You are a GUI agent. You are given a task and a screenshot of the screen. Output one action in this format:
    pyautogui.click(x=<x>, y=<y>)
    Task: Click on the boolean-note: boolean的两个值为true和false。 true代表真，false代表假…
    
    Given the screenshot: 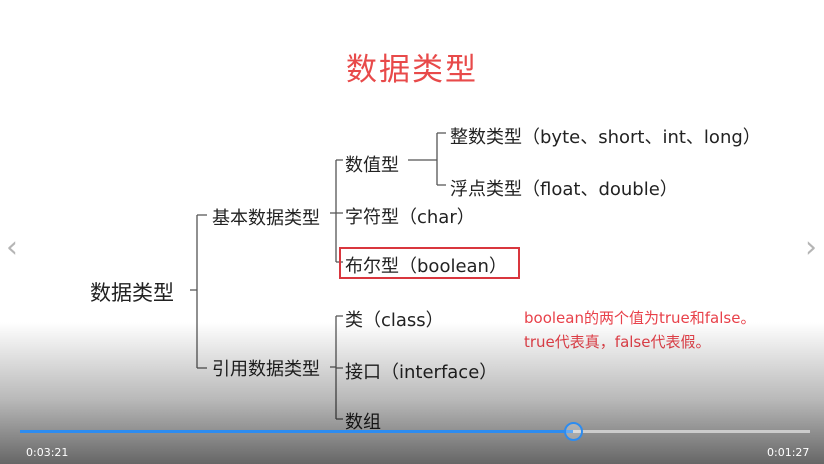 What is the action you would take?
    pyautogui.click(x=639, y=330)
    